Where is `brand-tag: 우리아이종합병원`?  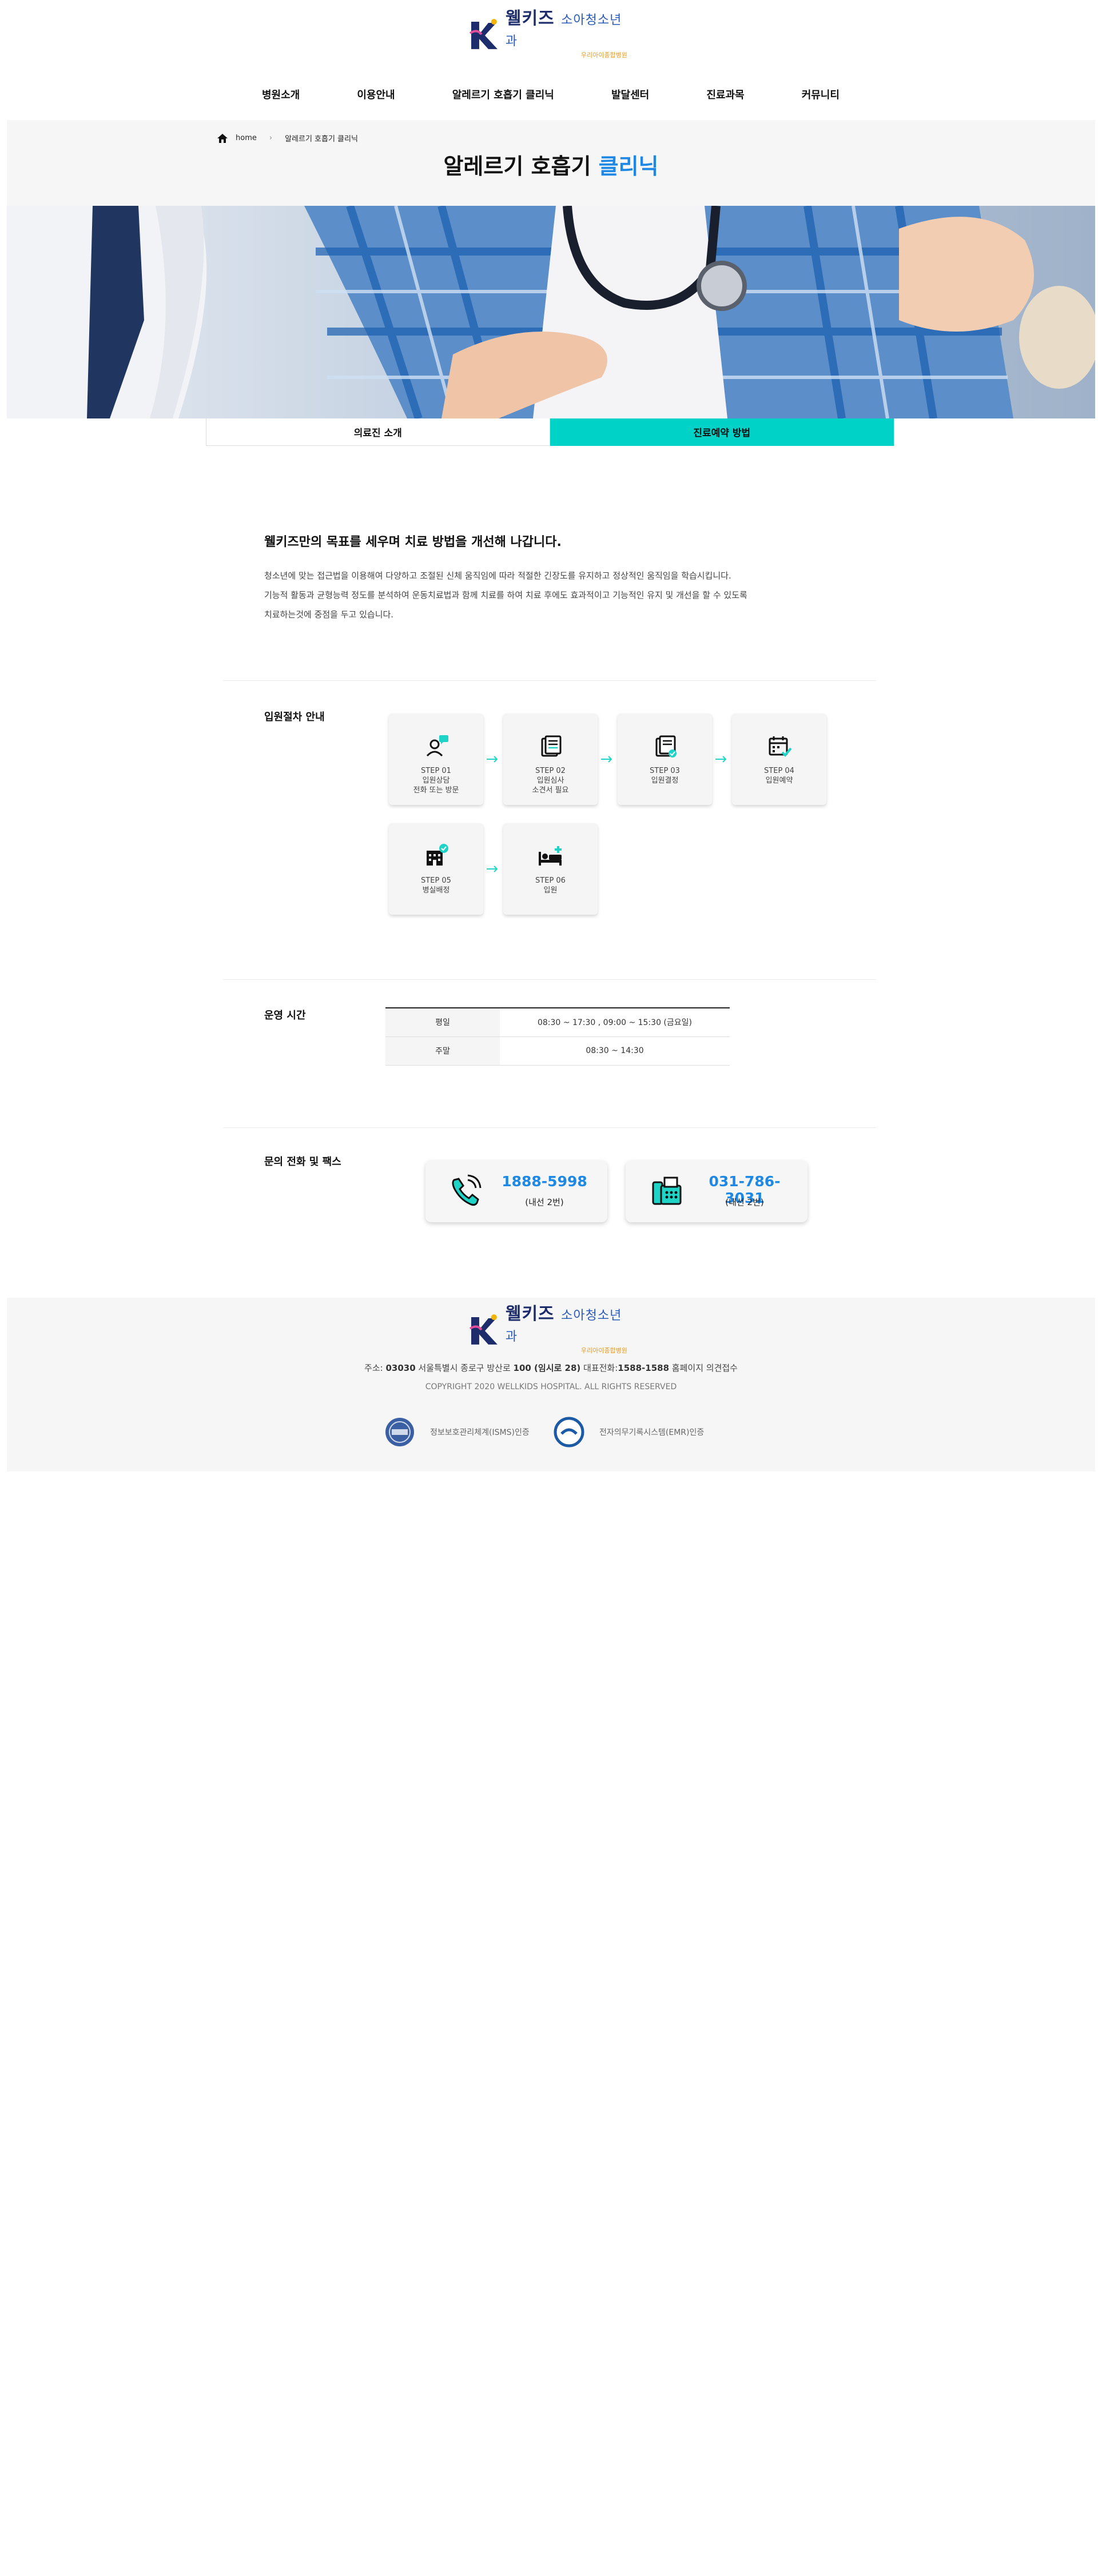 brand-tag: 우리아이종합병원 is located at coordinates (603, 55).